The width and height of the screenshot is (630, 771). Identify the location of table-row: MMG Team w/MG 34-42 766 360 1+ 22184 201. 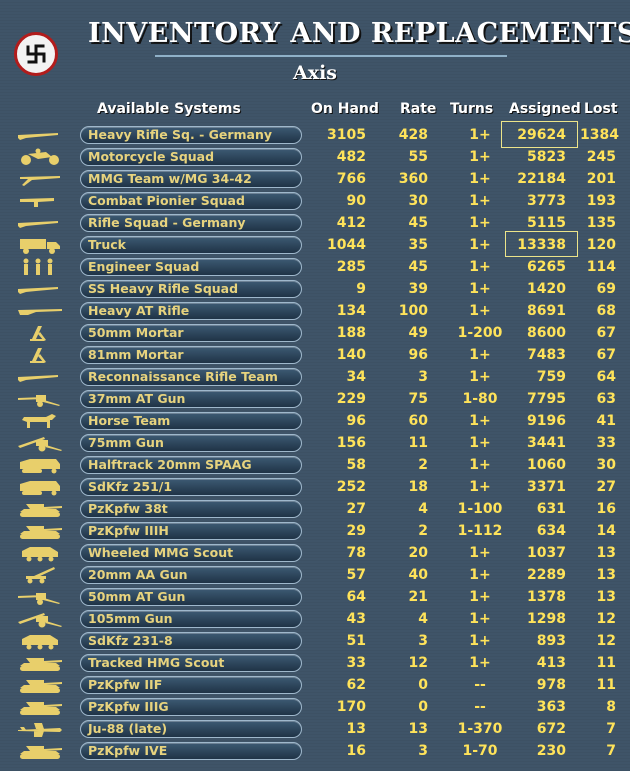
(315, 179).